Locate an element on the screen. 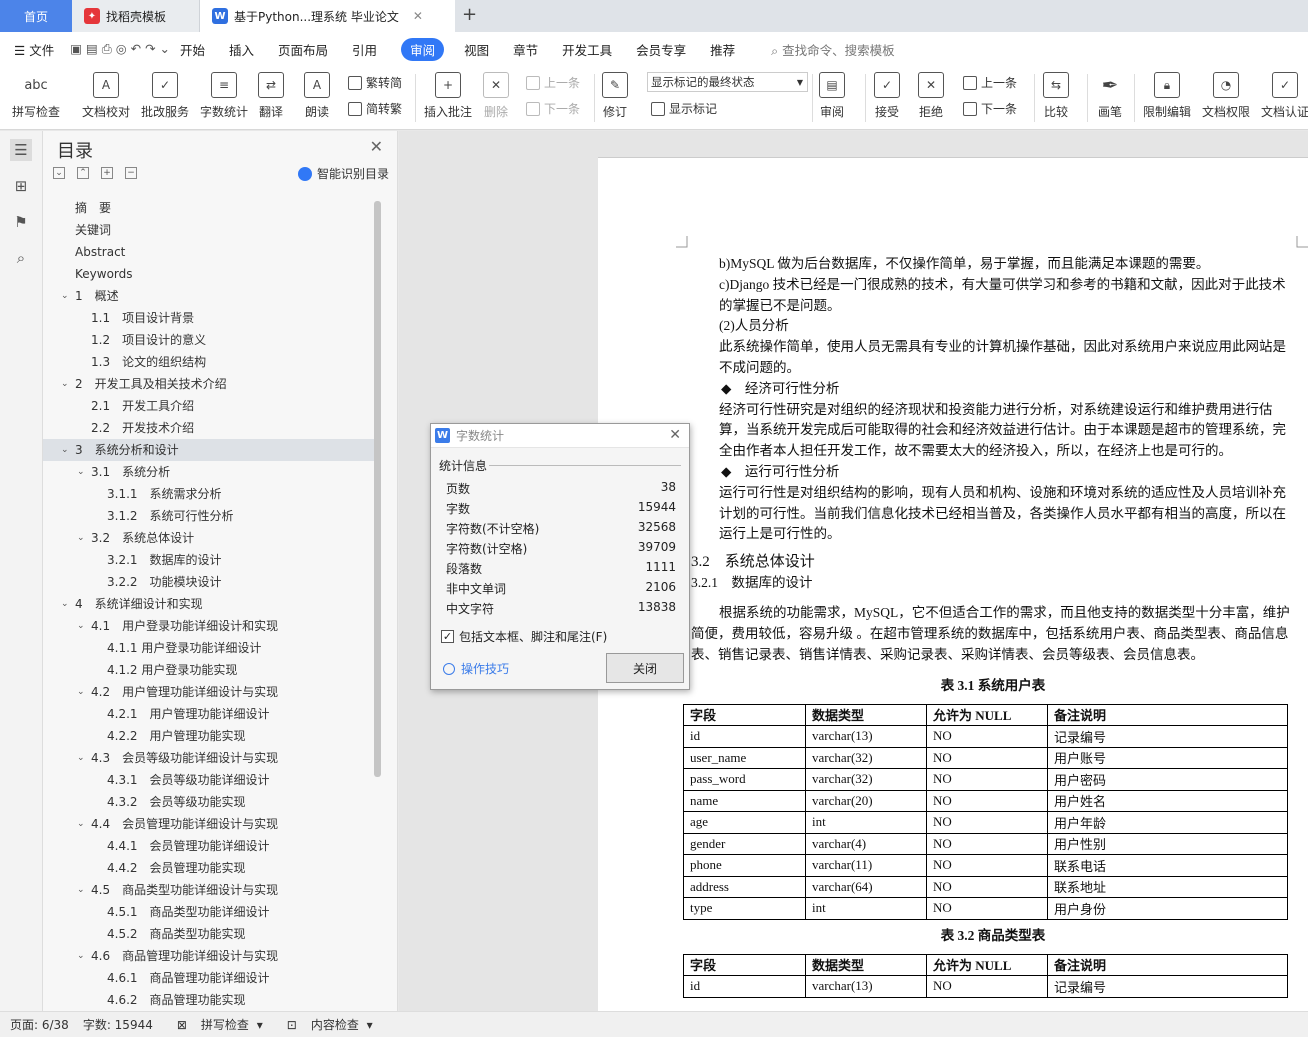  toc-item: 4.5.2 商品类型功能实现 is located at coordinates (209, 934).